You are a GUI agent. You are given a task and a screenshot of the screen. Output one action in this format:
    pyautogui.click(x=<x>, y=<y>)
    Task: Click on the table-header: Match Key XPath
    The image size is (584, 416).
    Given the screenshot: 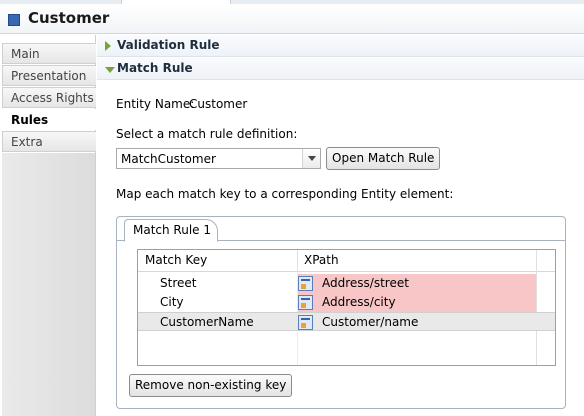 What is the action you would take?
    pyautogui.click(x=346, y=261)
    